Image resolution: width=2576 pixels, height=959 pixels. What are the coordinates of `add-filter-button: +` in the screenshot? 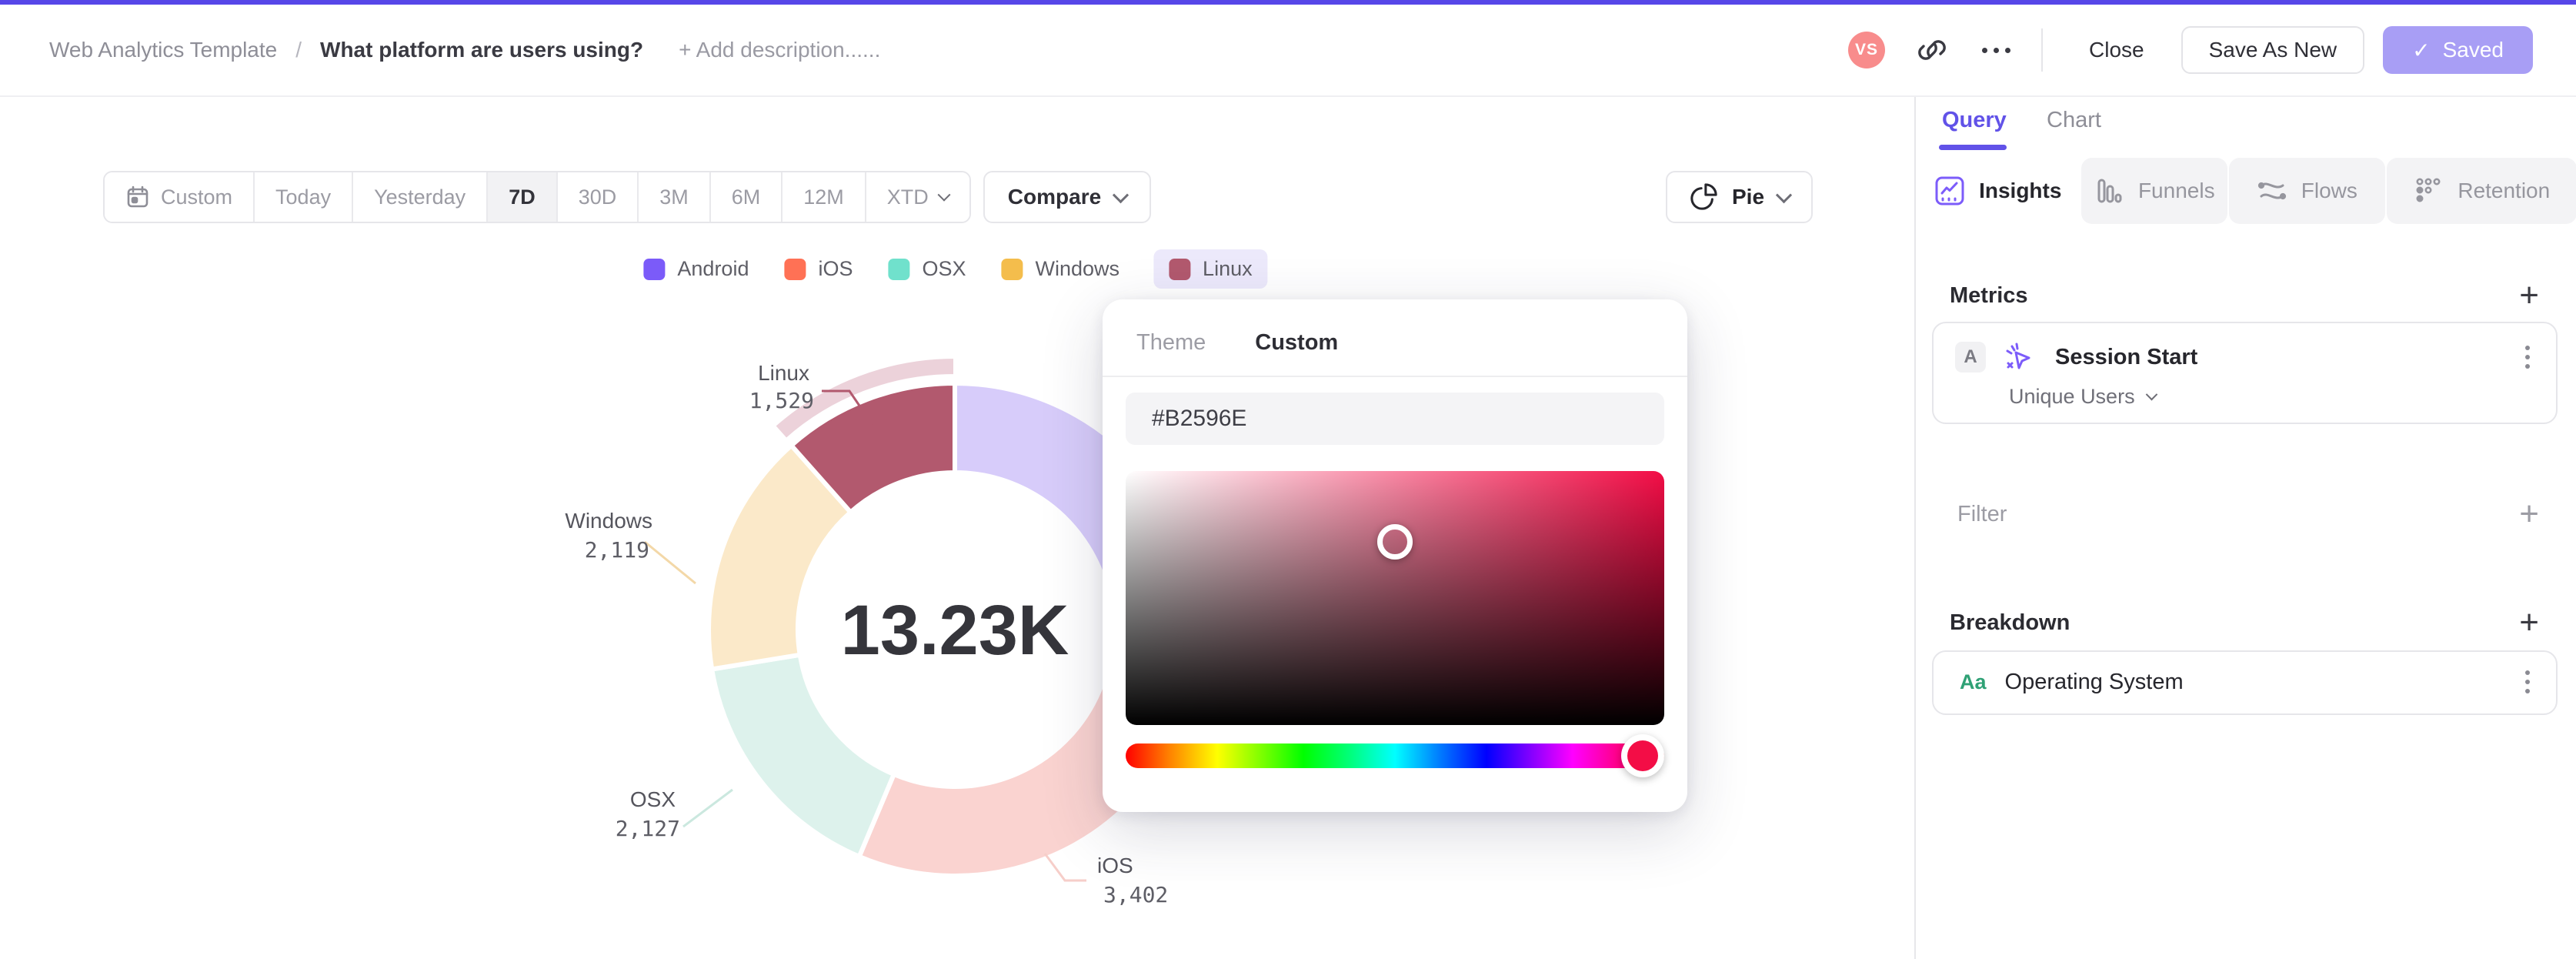 It's located at (2529, 514).